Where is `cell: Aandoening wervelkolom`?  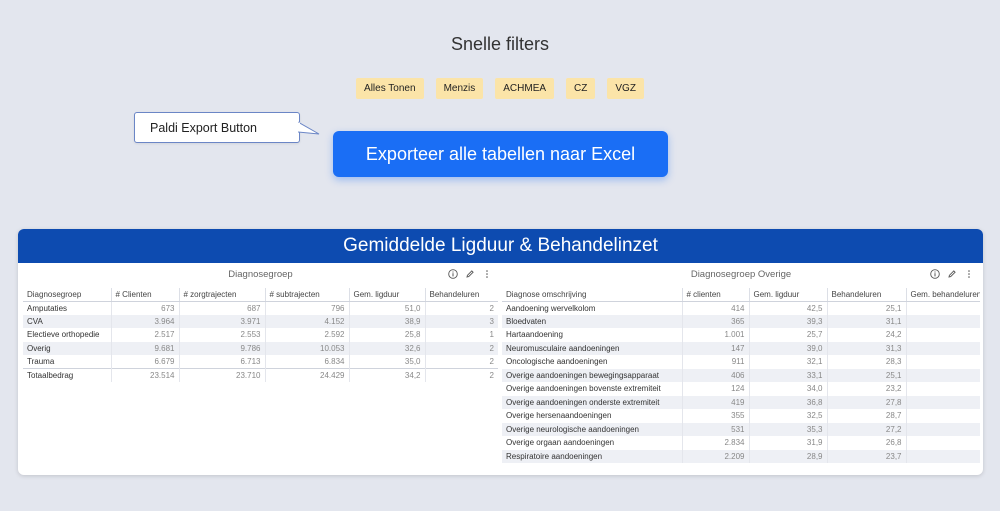
cell: Aandoening wervelkolom is located at coordinates (551, 308).